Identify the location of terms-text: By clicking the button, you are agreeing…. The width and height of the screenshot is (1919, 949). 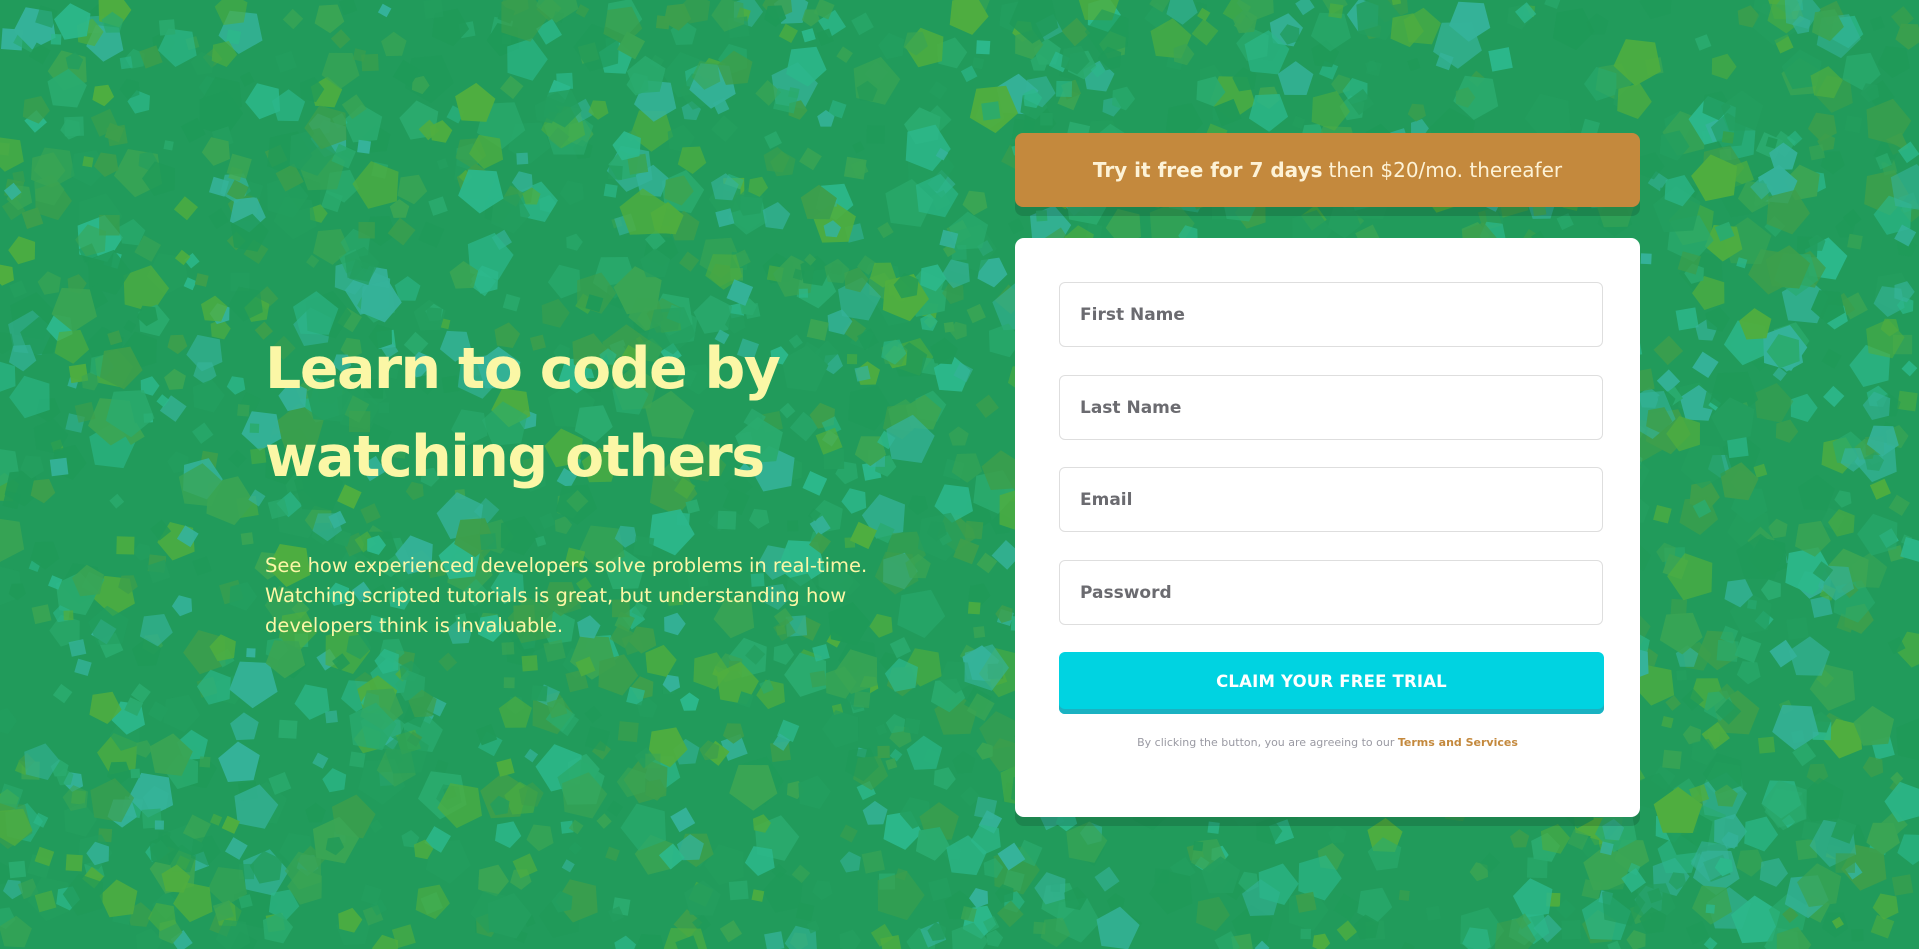
(1266, 742).